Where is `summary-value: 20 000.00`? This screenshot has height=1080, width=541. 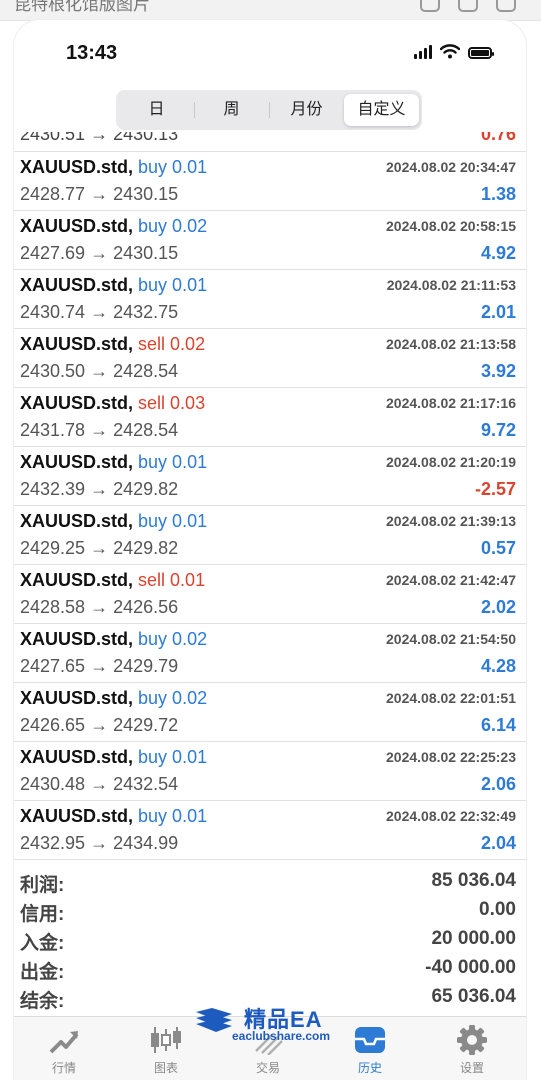
summary-value: 20 000.00 is located at coordinates (473, 938).